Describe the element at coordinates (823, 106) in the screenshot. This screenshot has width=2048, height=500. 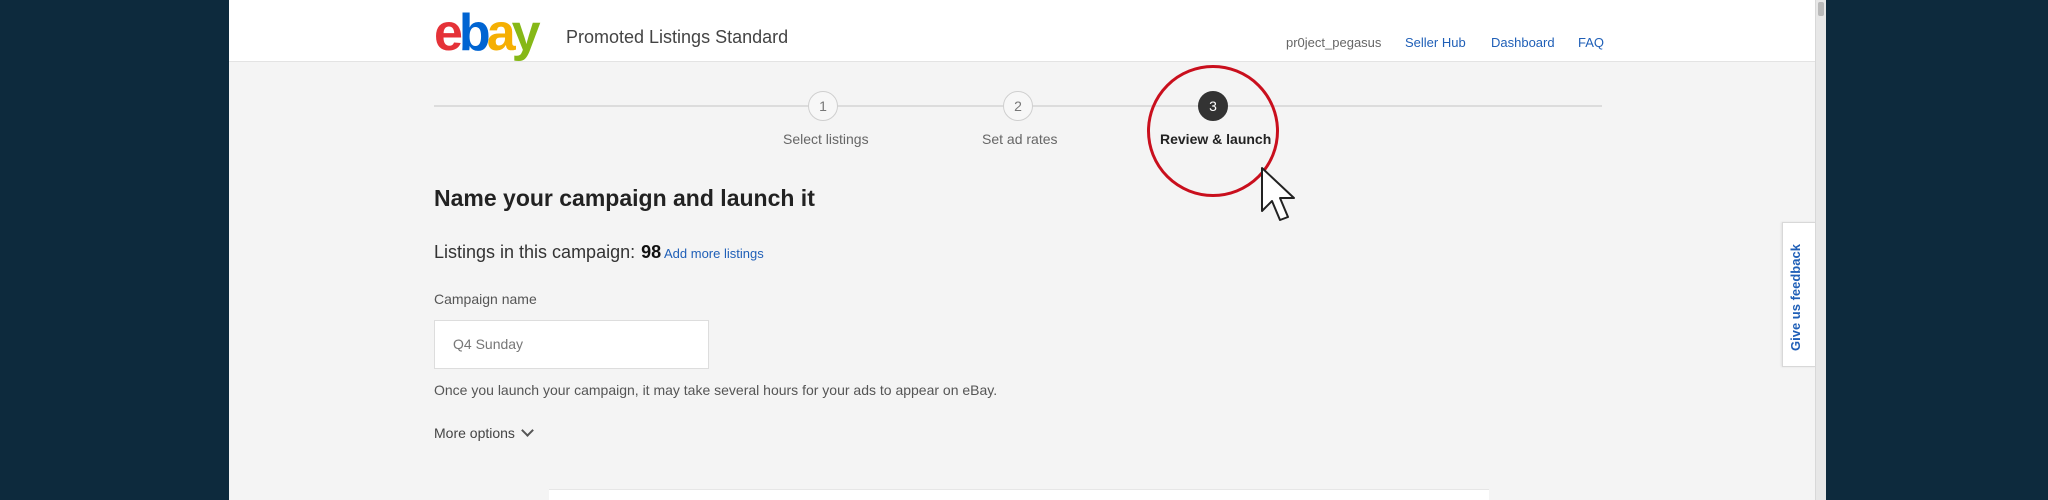
I see `step-1-number: 1` at that location.